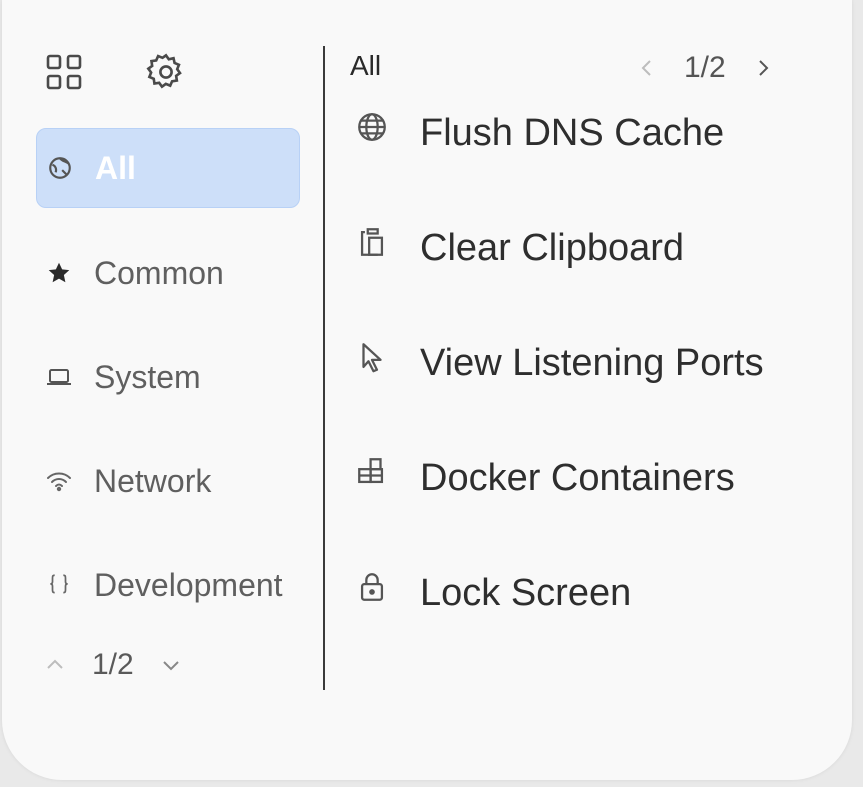 This screenshot has width=863, height=787. Describe the element at coordinates (153, 480) in the screenshot. I see `category-label: Network` at that location.